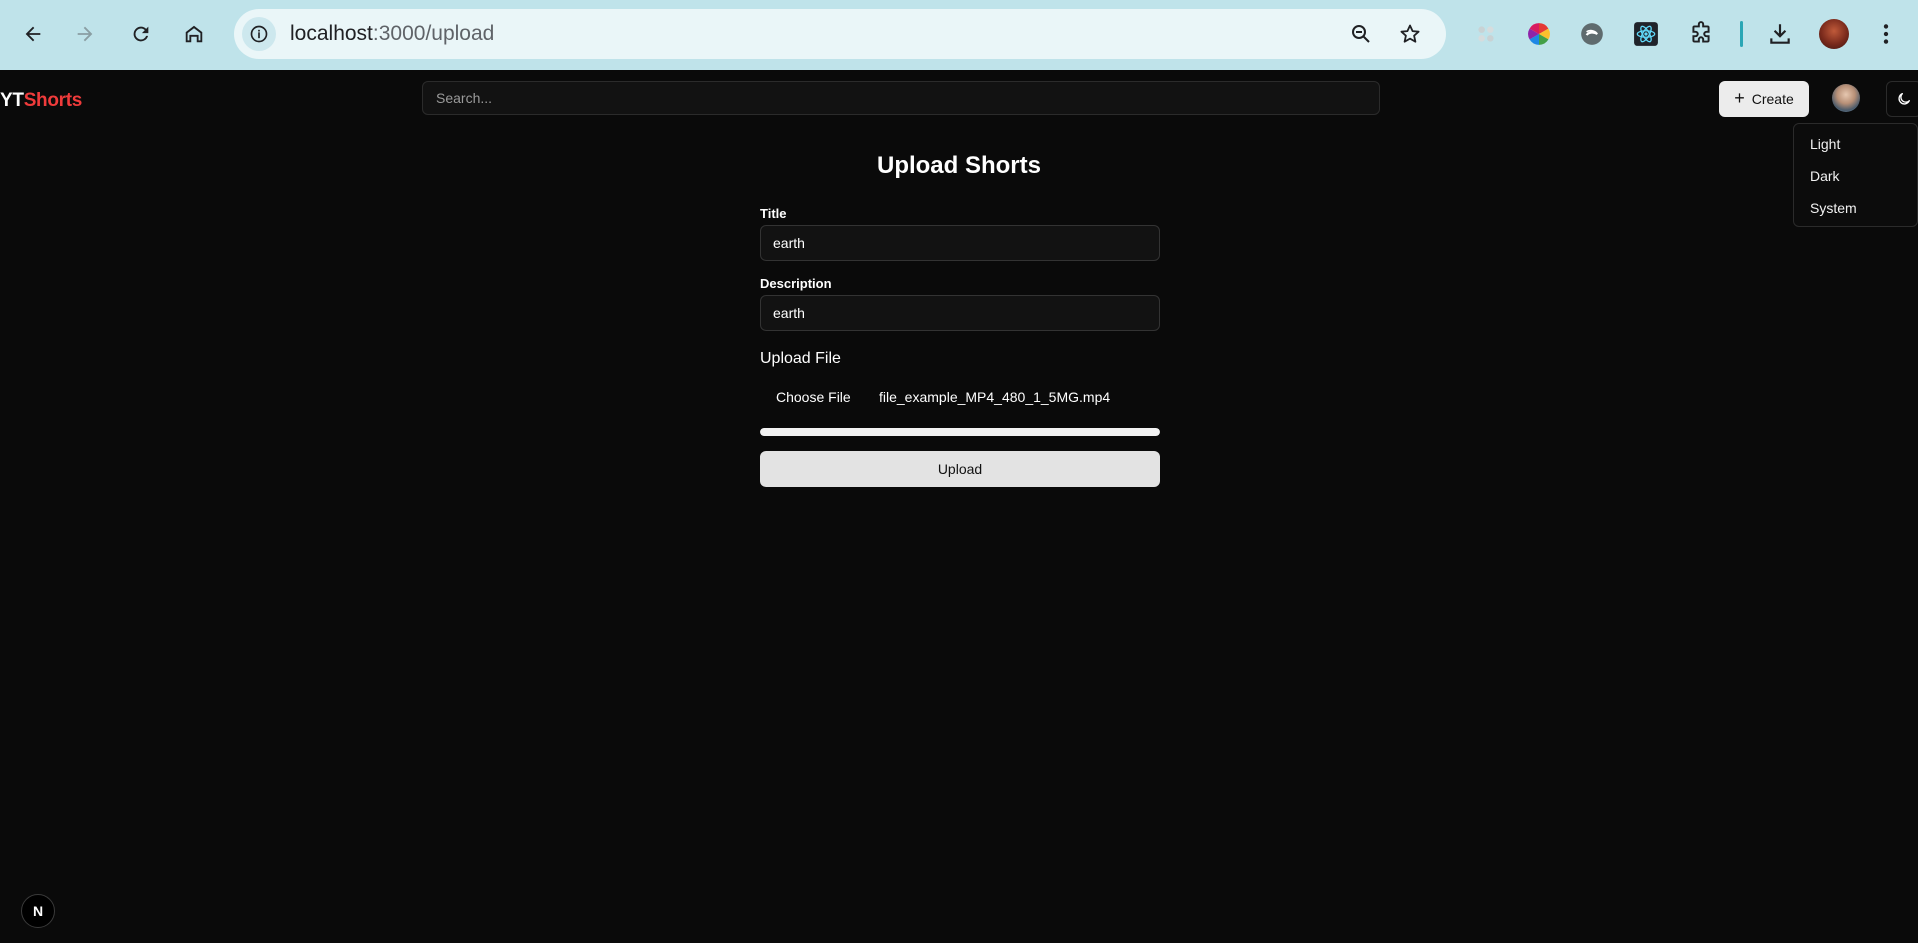  I want to click on zoom-button, so click(1361, 34).